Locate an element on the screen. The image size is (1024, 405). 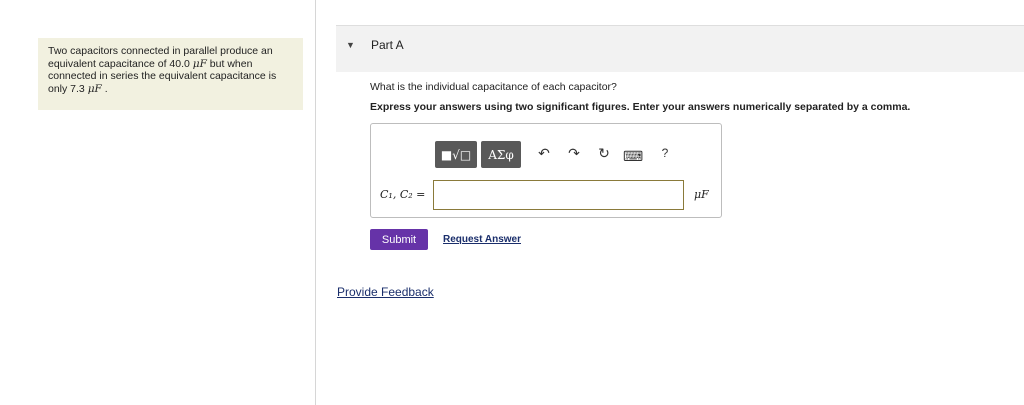
templates-button: ■√□ is located at coordinates (456, 154).